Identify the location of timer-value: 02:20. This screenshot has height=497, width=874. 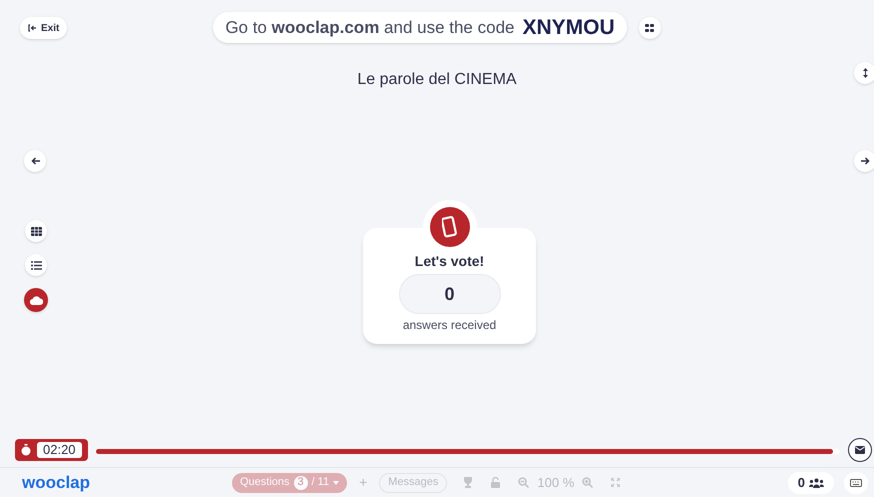
(59, 450).